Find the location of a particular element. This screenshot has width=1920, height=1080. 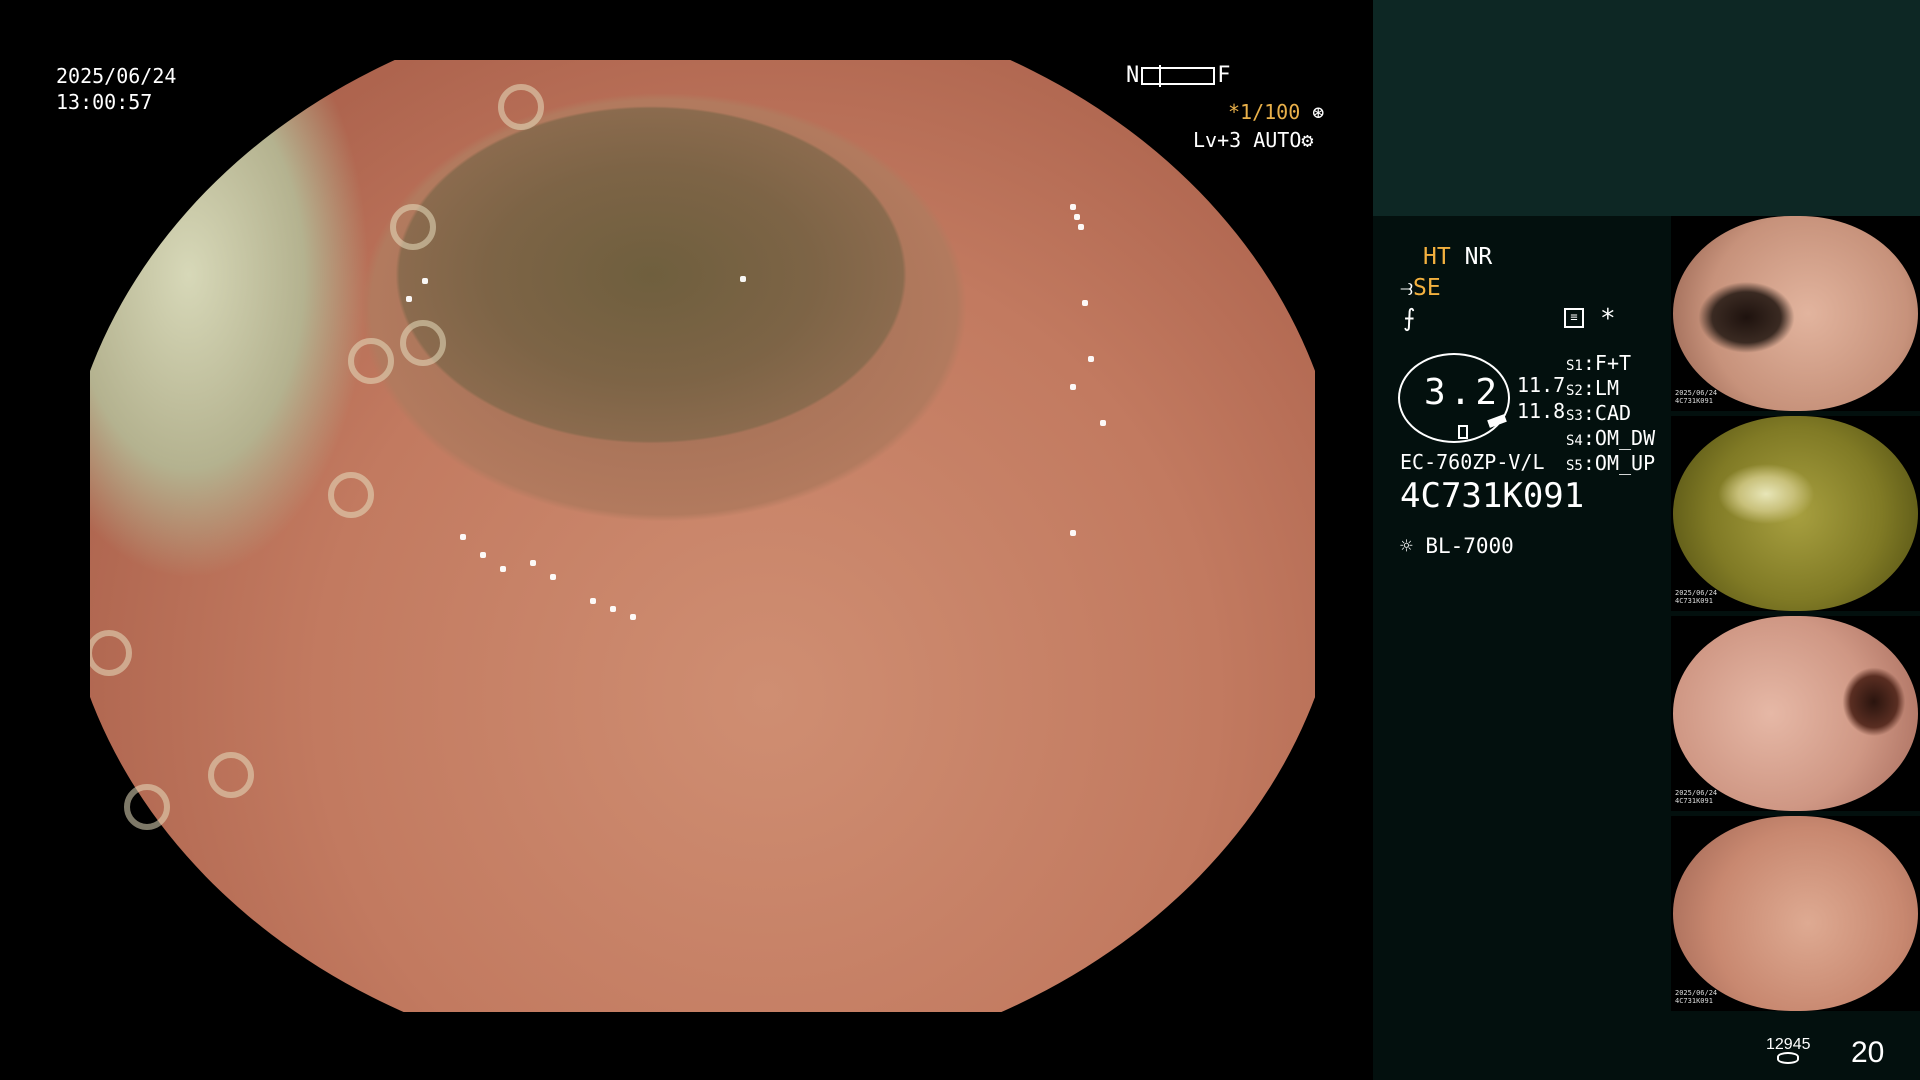

reading-2: 11.8 is located at coordinates (1541, 411).